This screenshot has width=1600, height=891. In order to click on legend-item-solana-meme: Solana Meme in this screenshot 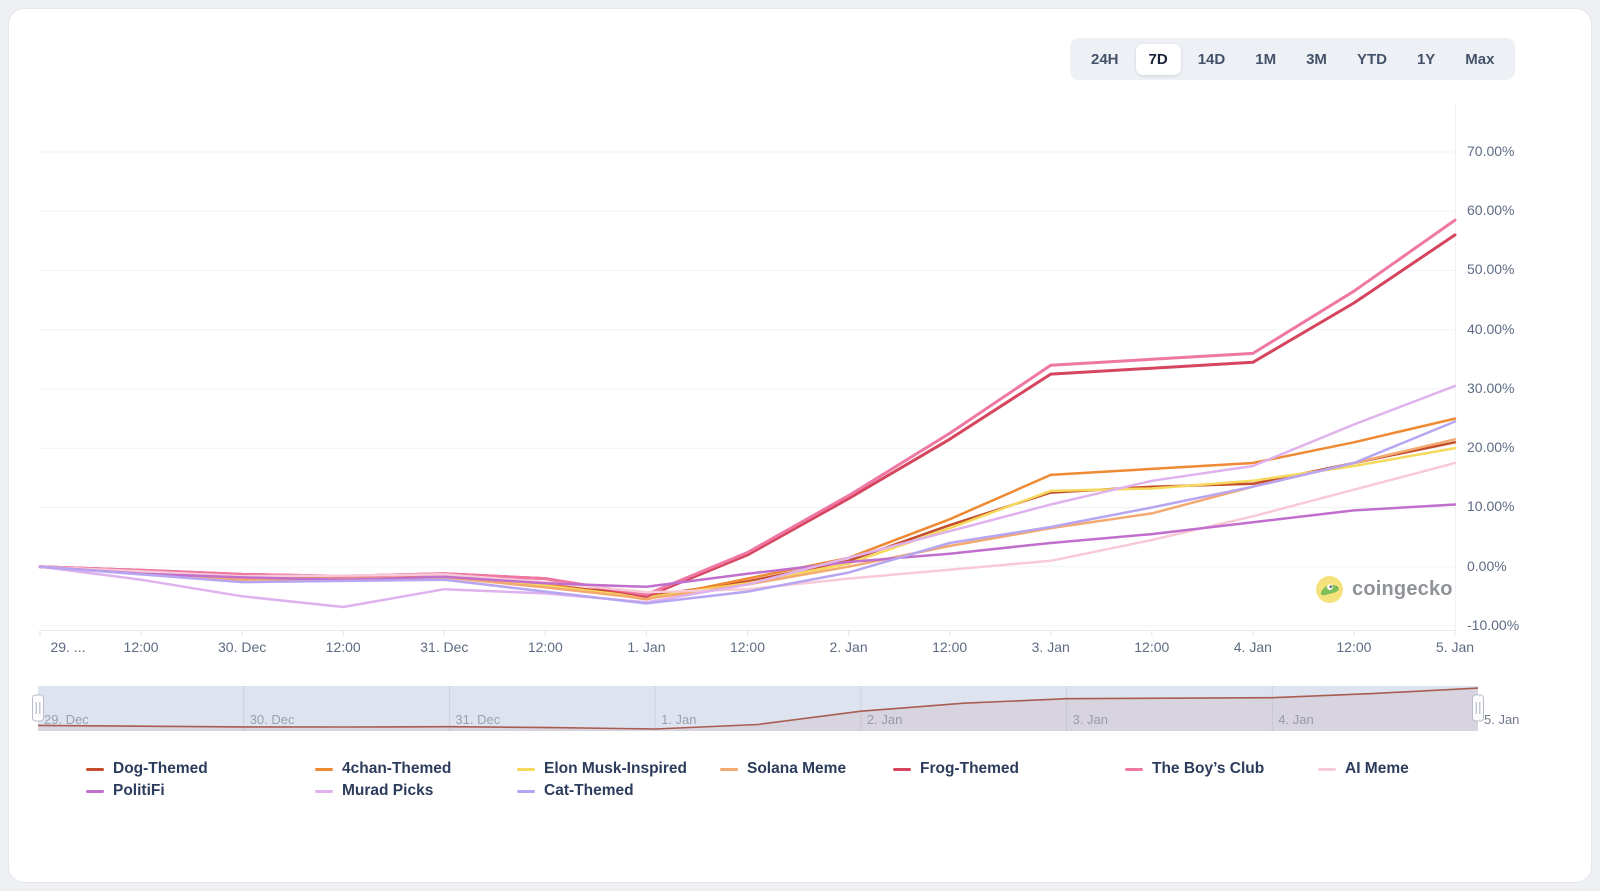, I will do `click(783, 769)`.